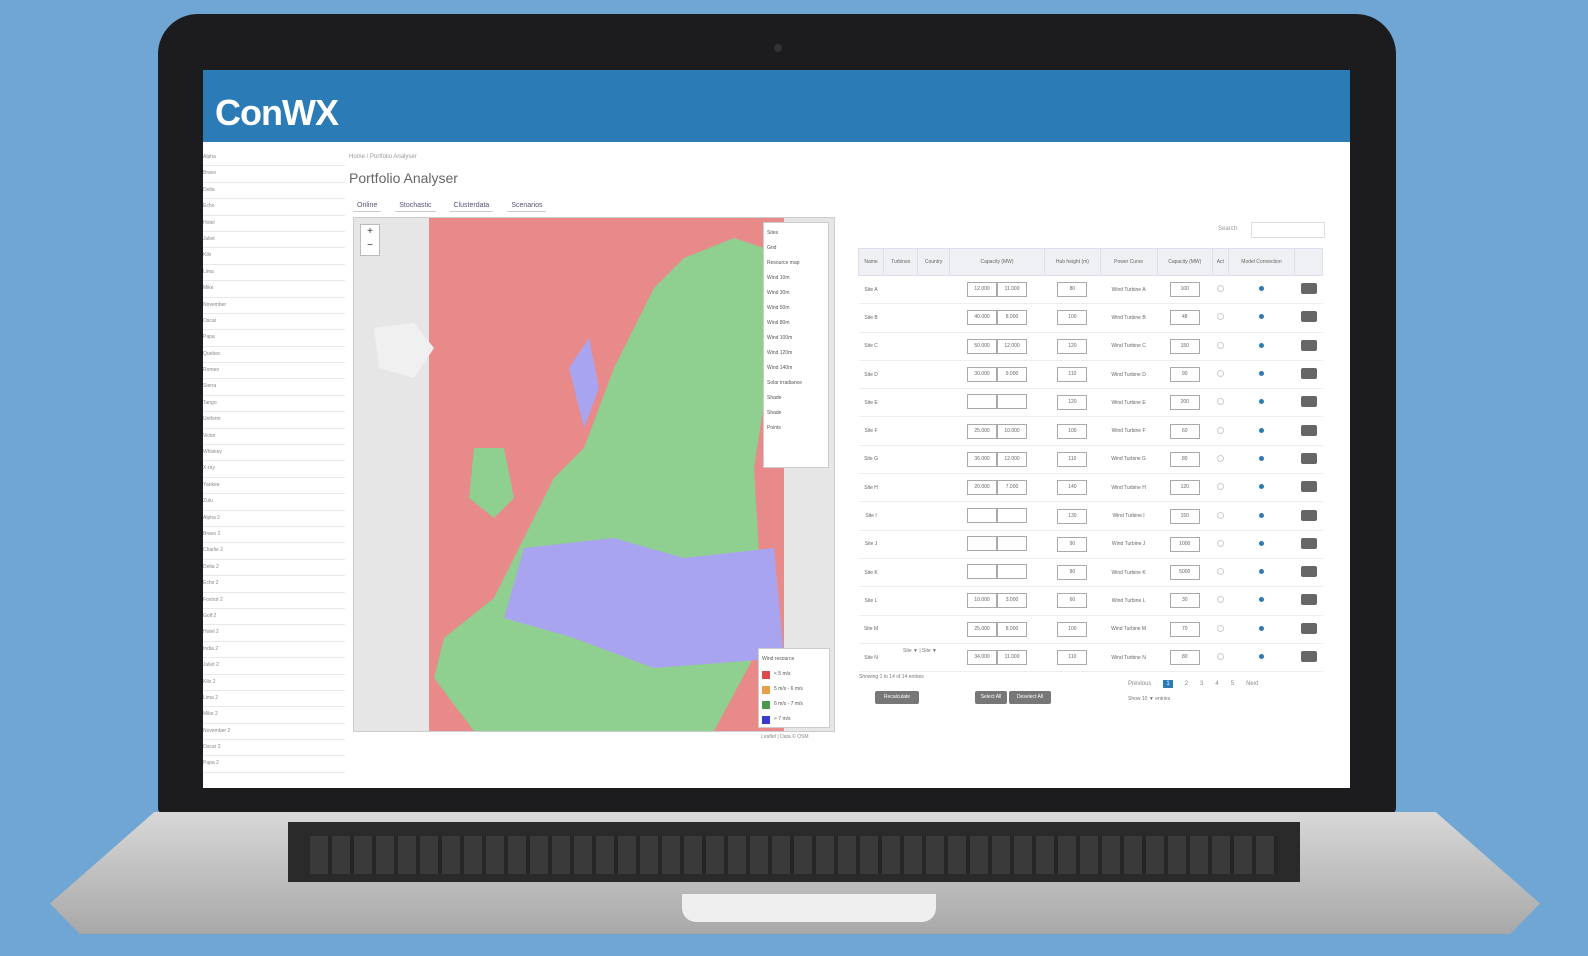  Describe the element at coordinates (274, 601) in the screenshot. I see `sidebar-item: Foxtrot 2` at that location.